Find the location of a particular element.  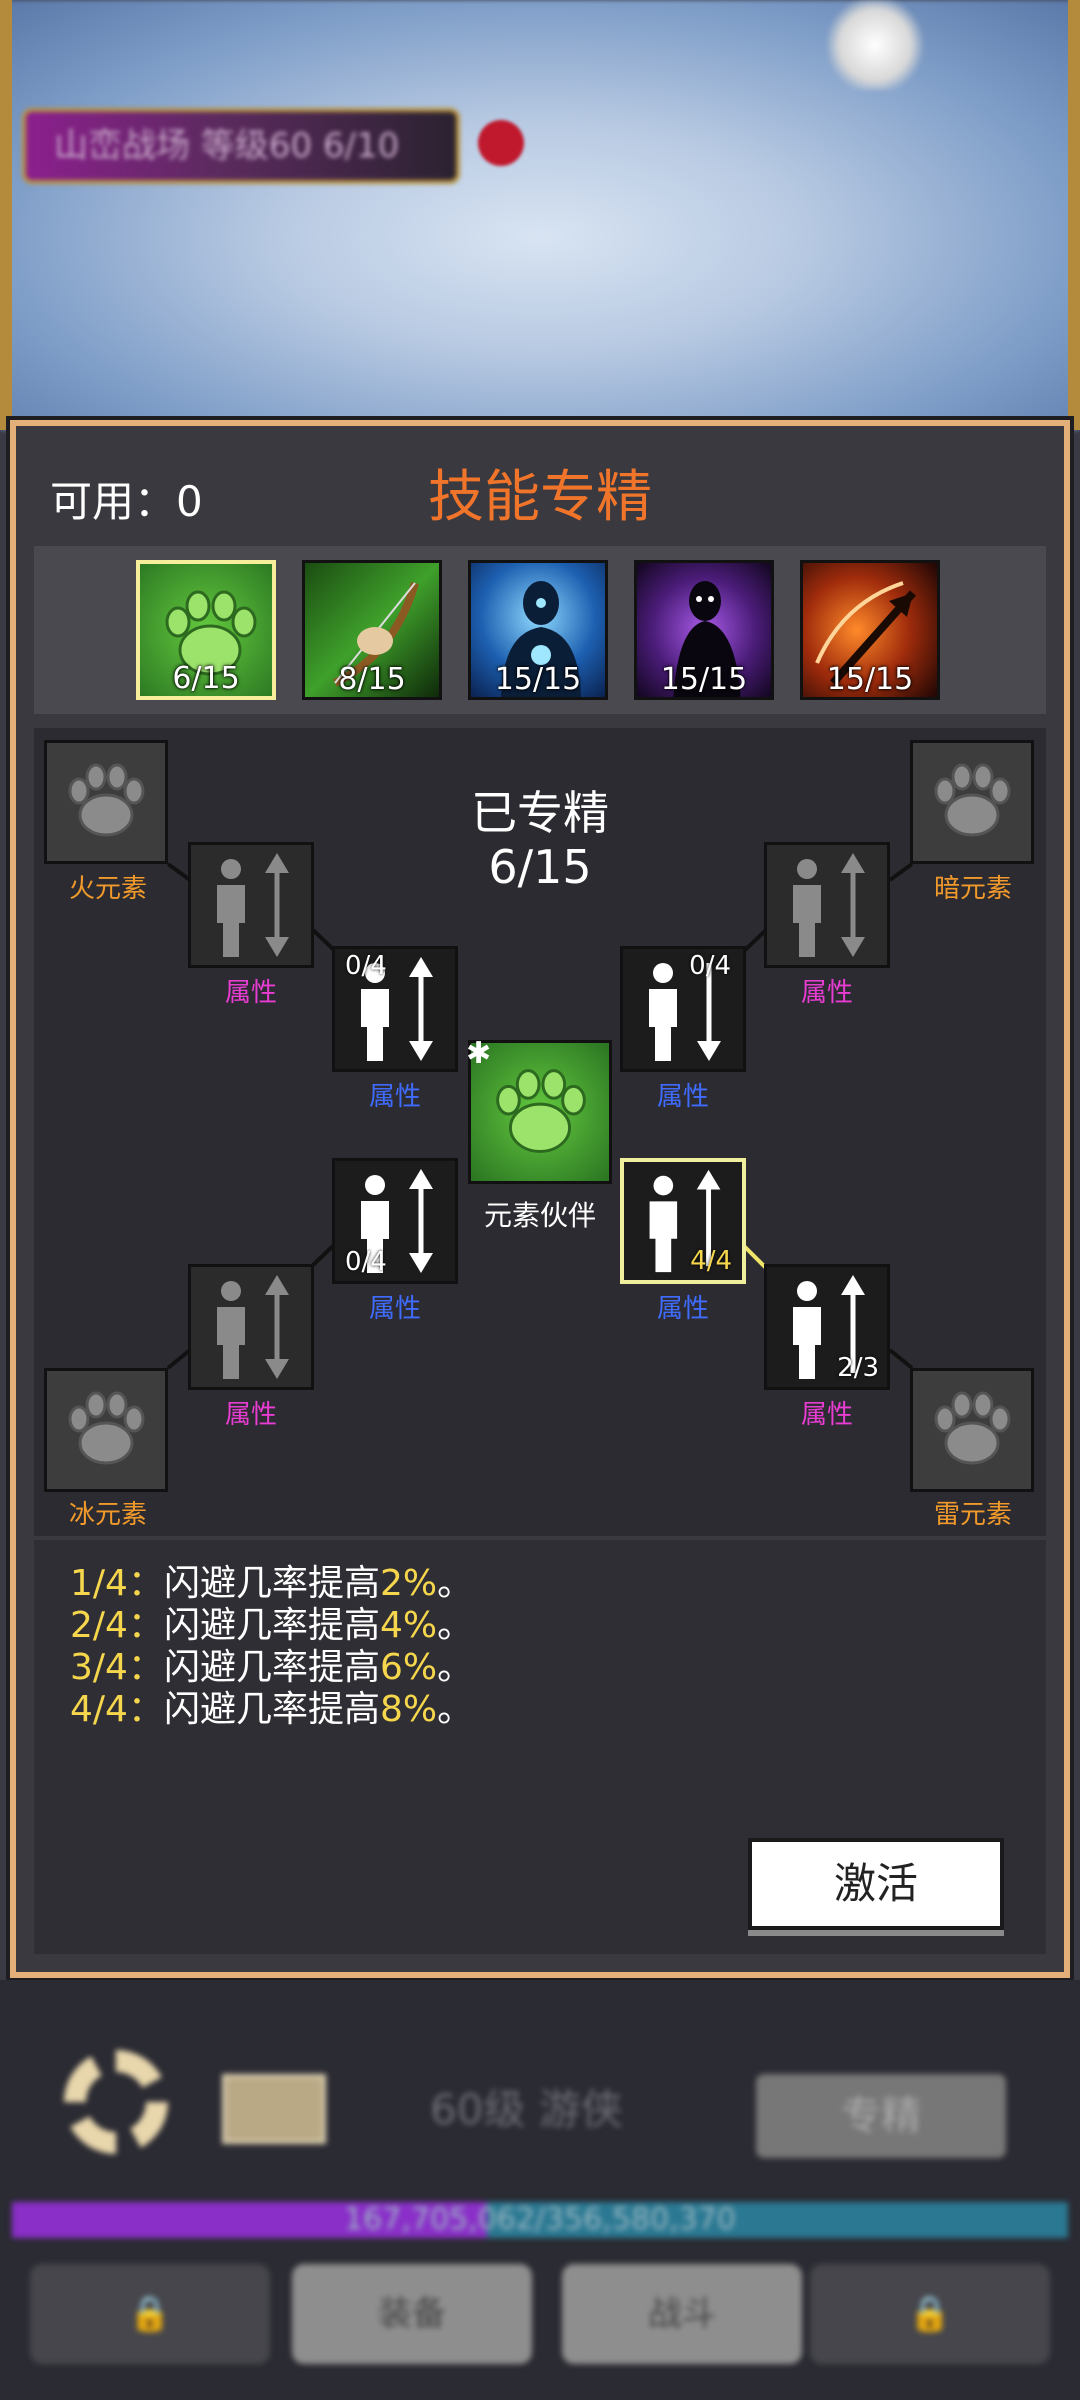

element-node-thunder is located at coordinates (972, 1430).